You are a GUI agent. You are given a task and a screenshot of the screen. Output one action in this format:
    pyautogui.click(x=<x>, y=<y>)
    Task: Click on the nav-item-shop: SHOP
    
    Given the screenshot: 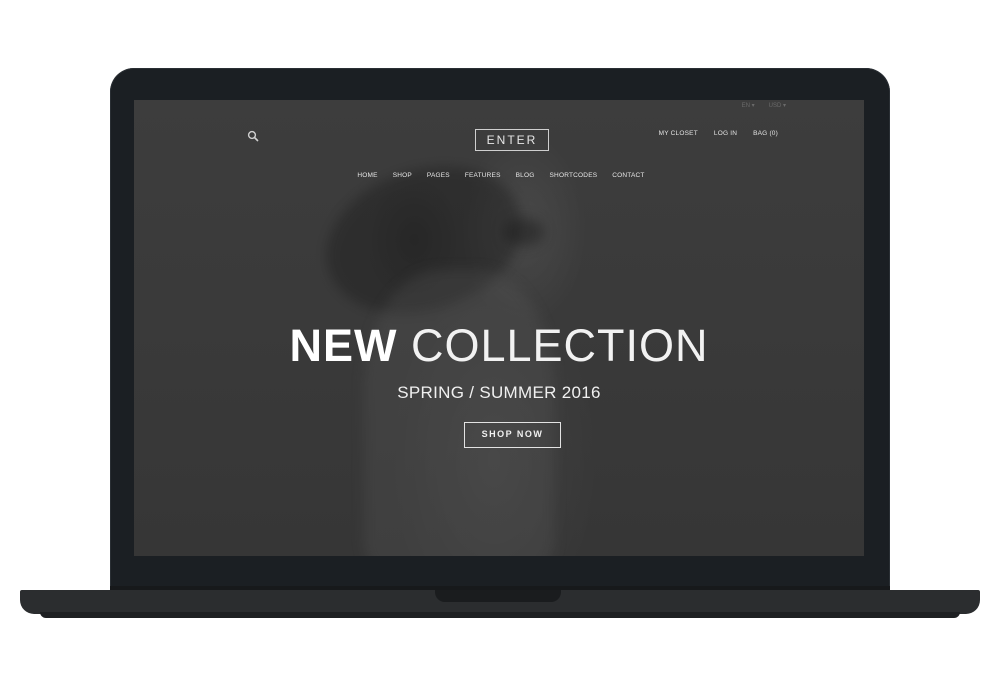 What is the action you would take?
    pyautogui.click(x=402, y=175)
    